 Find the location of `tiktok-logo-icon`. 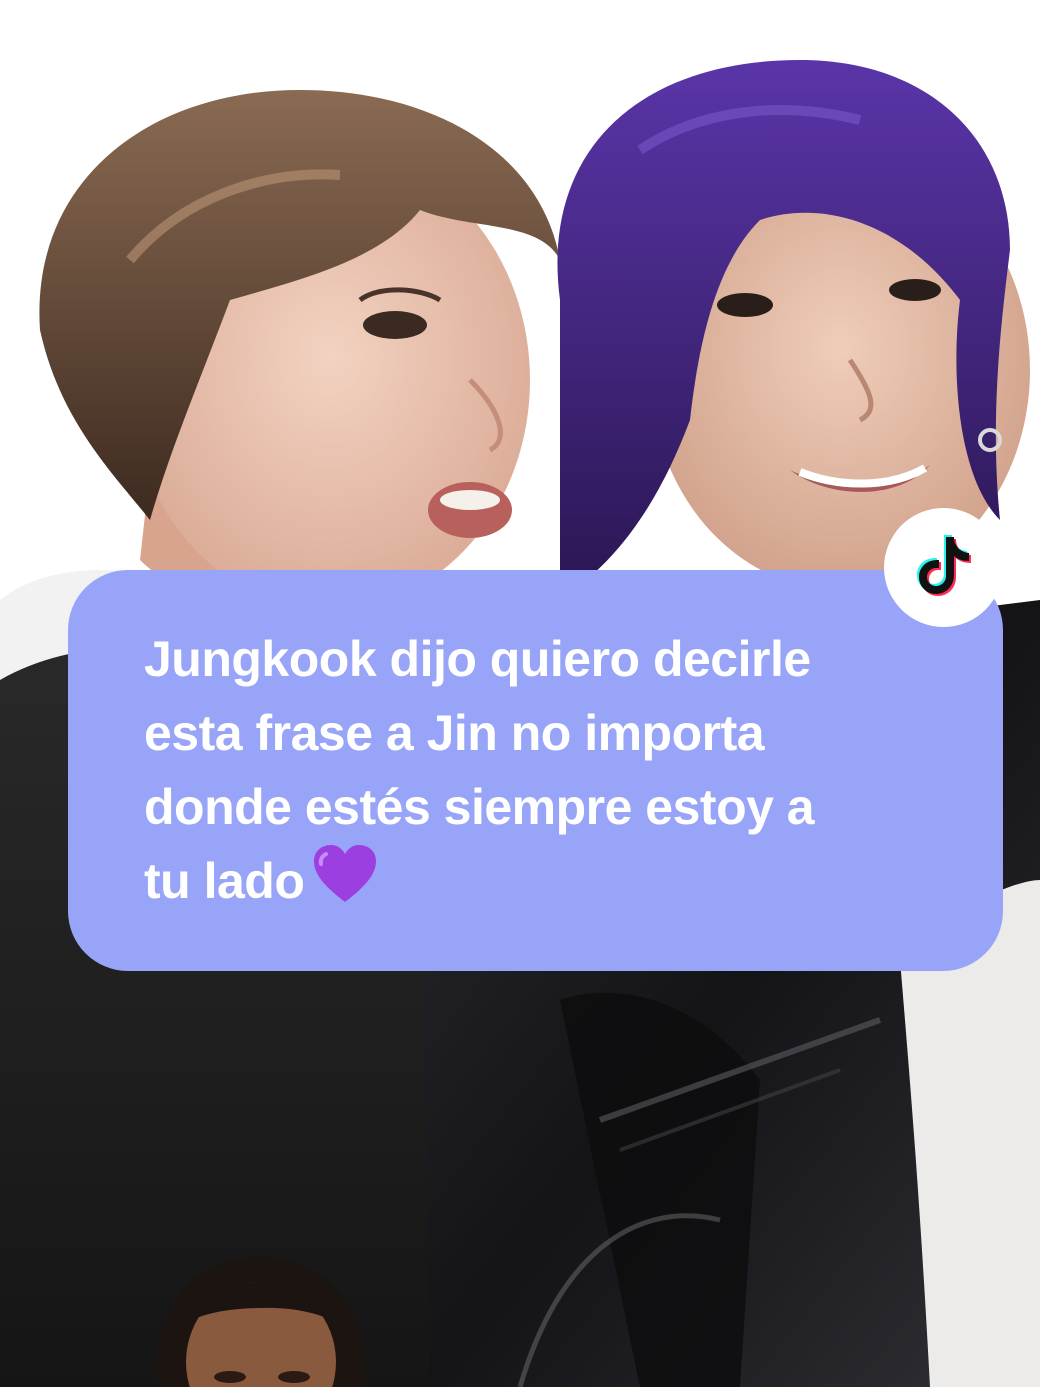

tiktok-logo-icon is located at coordinates (944, 567).